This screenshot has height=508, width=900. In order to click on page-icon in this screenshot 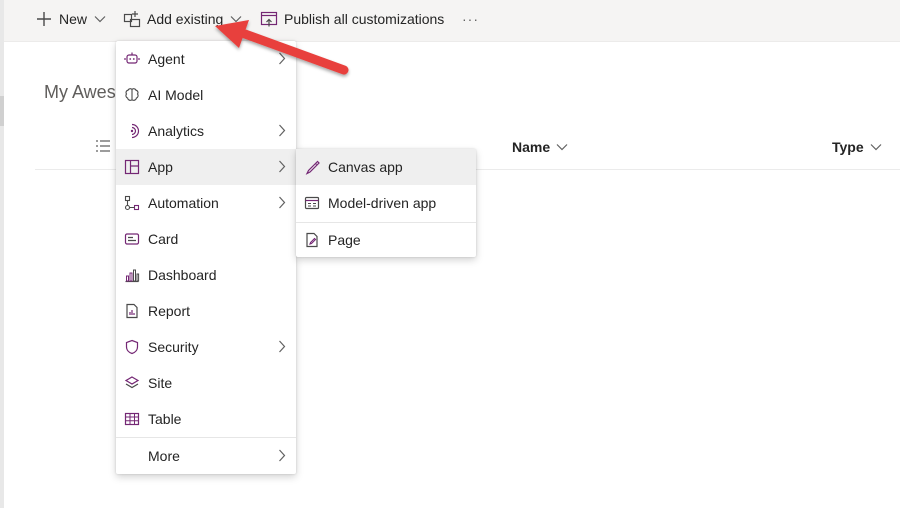, I will do `click(312, 240)`.